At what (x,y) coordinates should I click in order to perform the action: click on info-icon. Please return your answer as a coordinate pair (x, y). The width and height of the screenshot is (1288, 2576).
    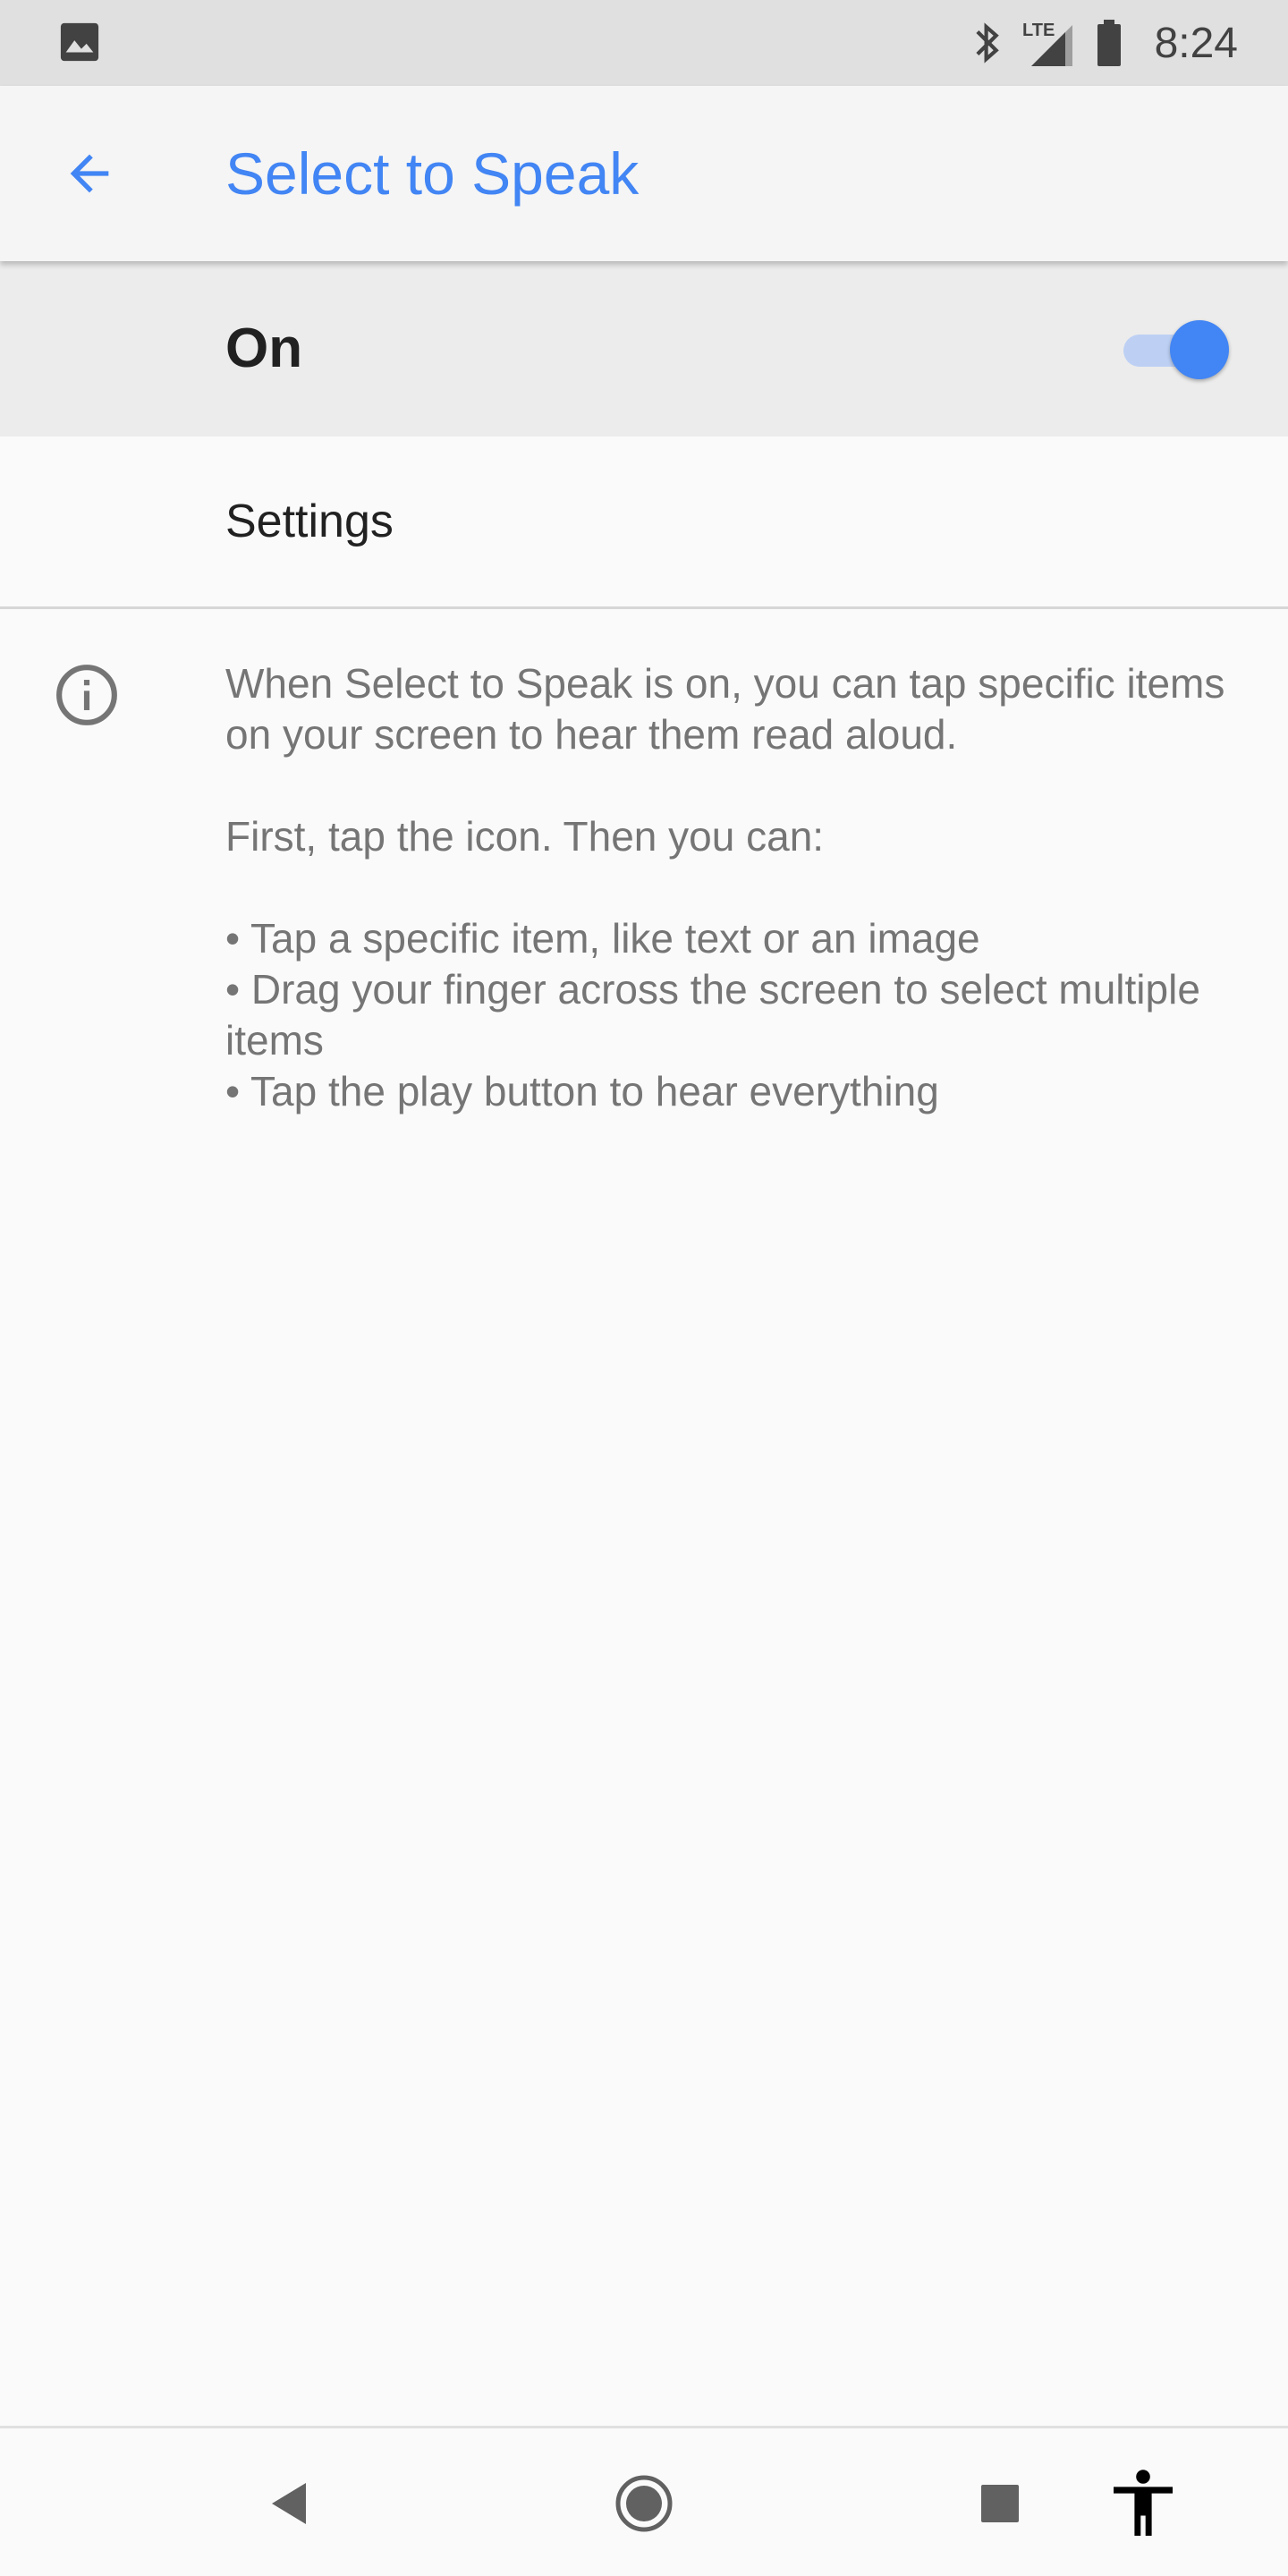
    Looking at the image, I should click on (86, 695).